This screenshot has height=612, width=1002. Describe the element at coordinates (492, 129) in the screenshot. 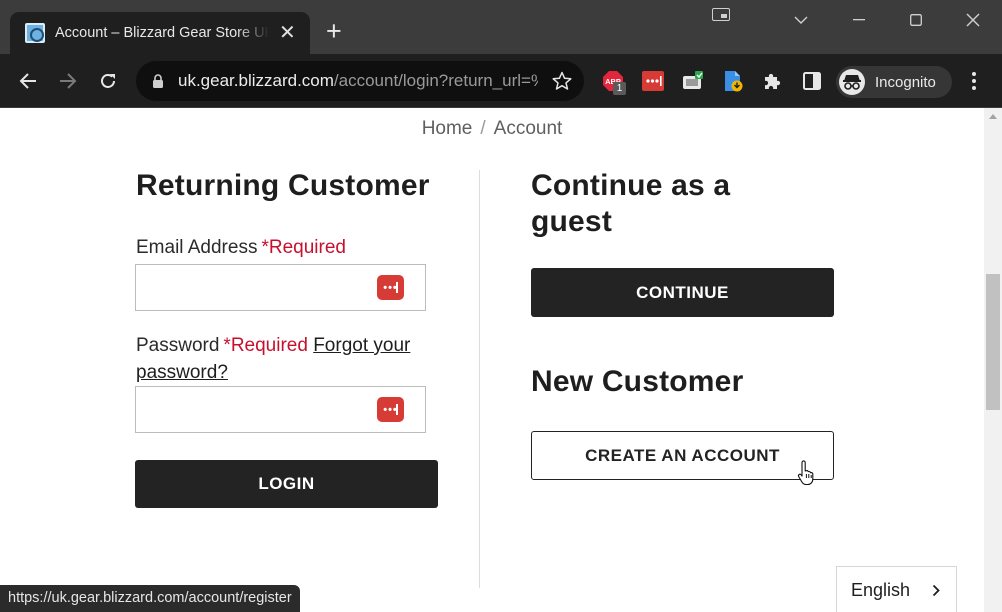

I see `breadcrumb: Home / Account` at that location.